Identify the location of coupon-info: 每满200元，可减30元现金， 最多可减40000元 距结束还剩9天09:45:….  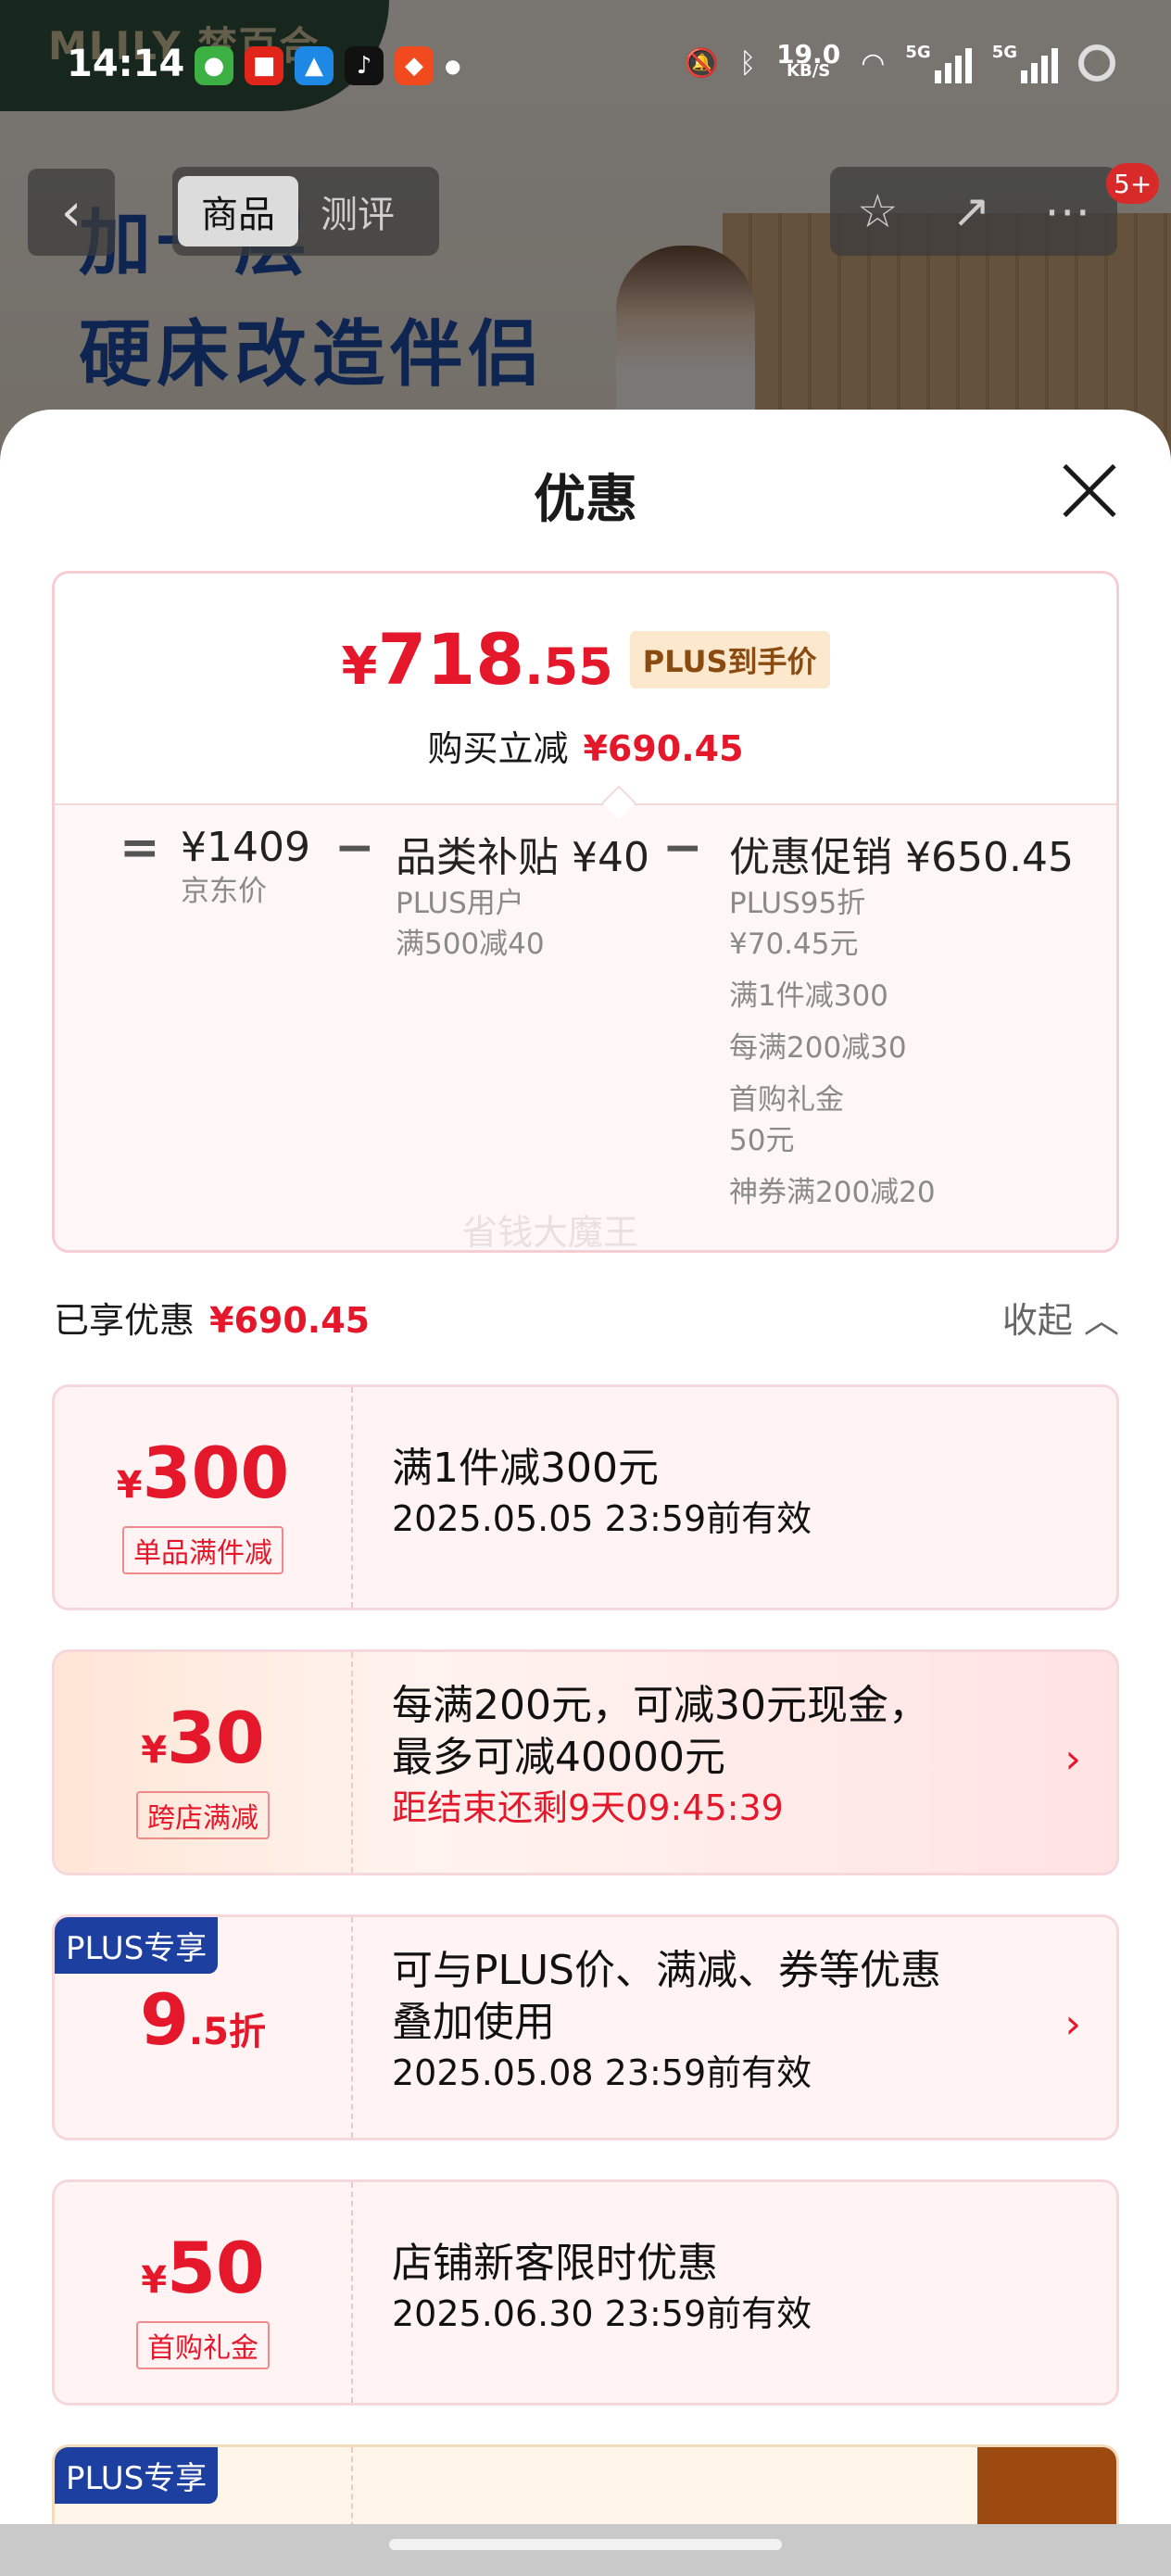
(726, 1756).